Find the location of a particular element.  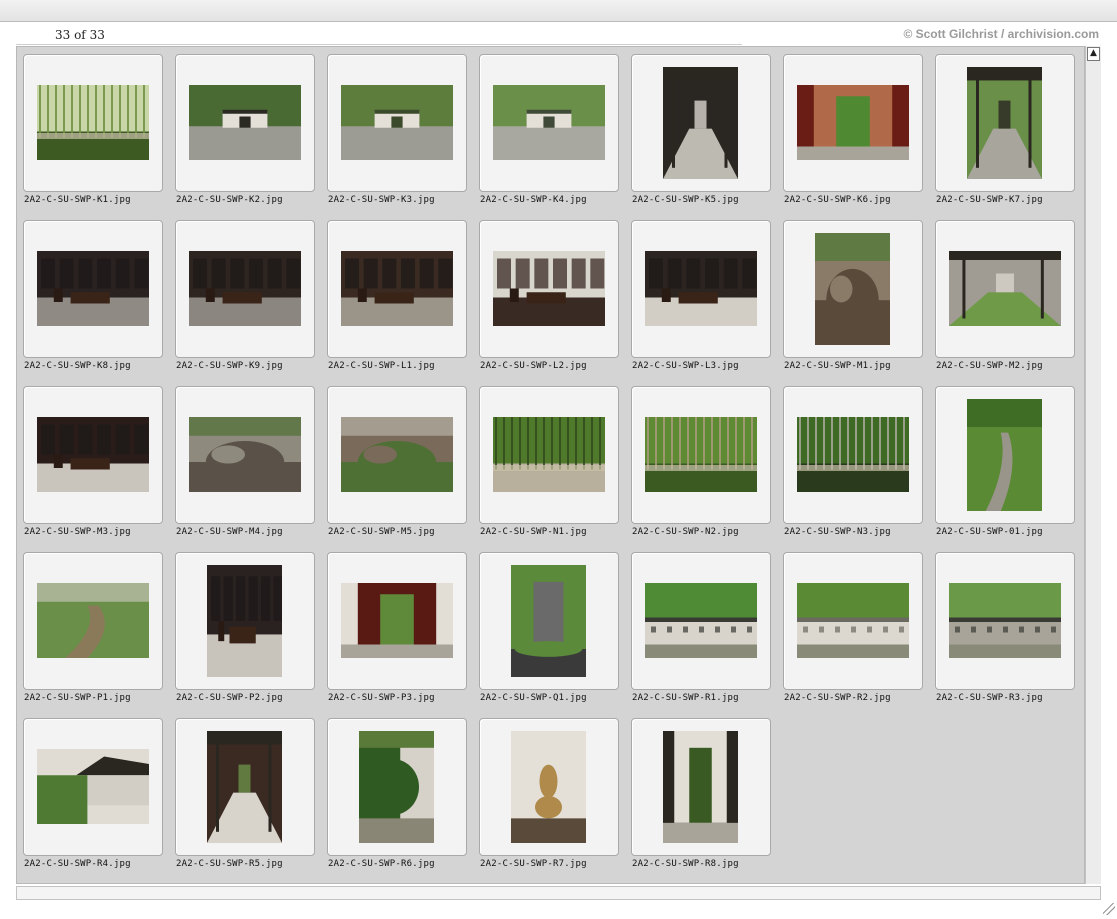

thumbnail-item: 2A2-C-SU-SWP-M4.jpg is located at coordinates (242, 460).